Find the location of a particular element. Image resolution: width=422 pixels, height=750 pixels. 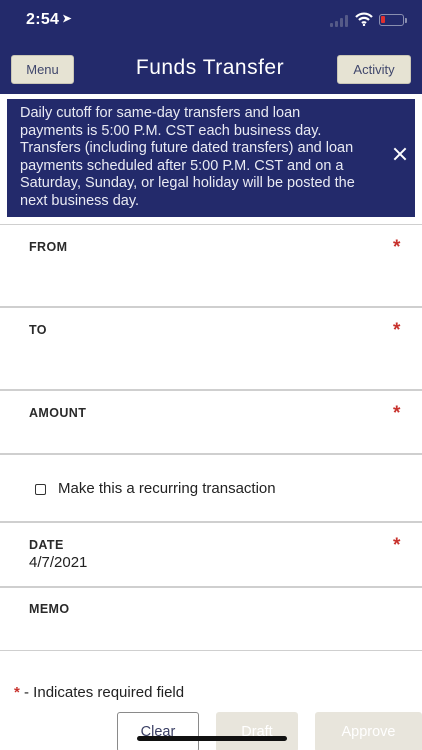

date-label: DATE is located at coordinates (46, 545).